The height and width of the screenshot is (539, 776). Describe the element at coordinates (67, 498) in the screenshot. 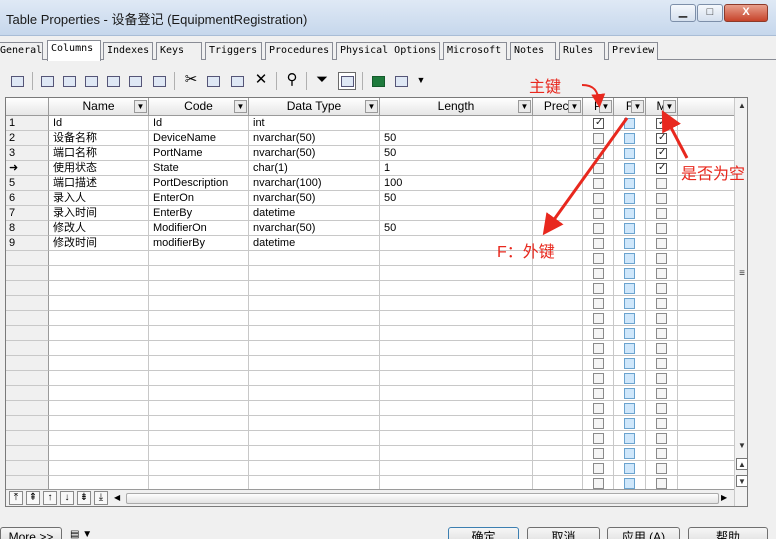

I see `move-down-icon: ↓` at that location.